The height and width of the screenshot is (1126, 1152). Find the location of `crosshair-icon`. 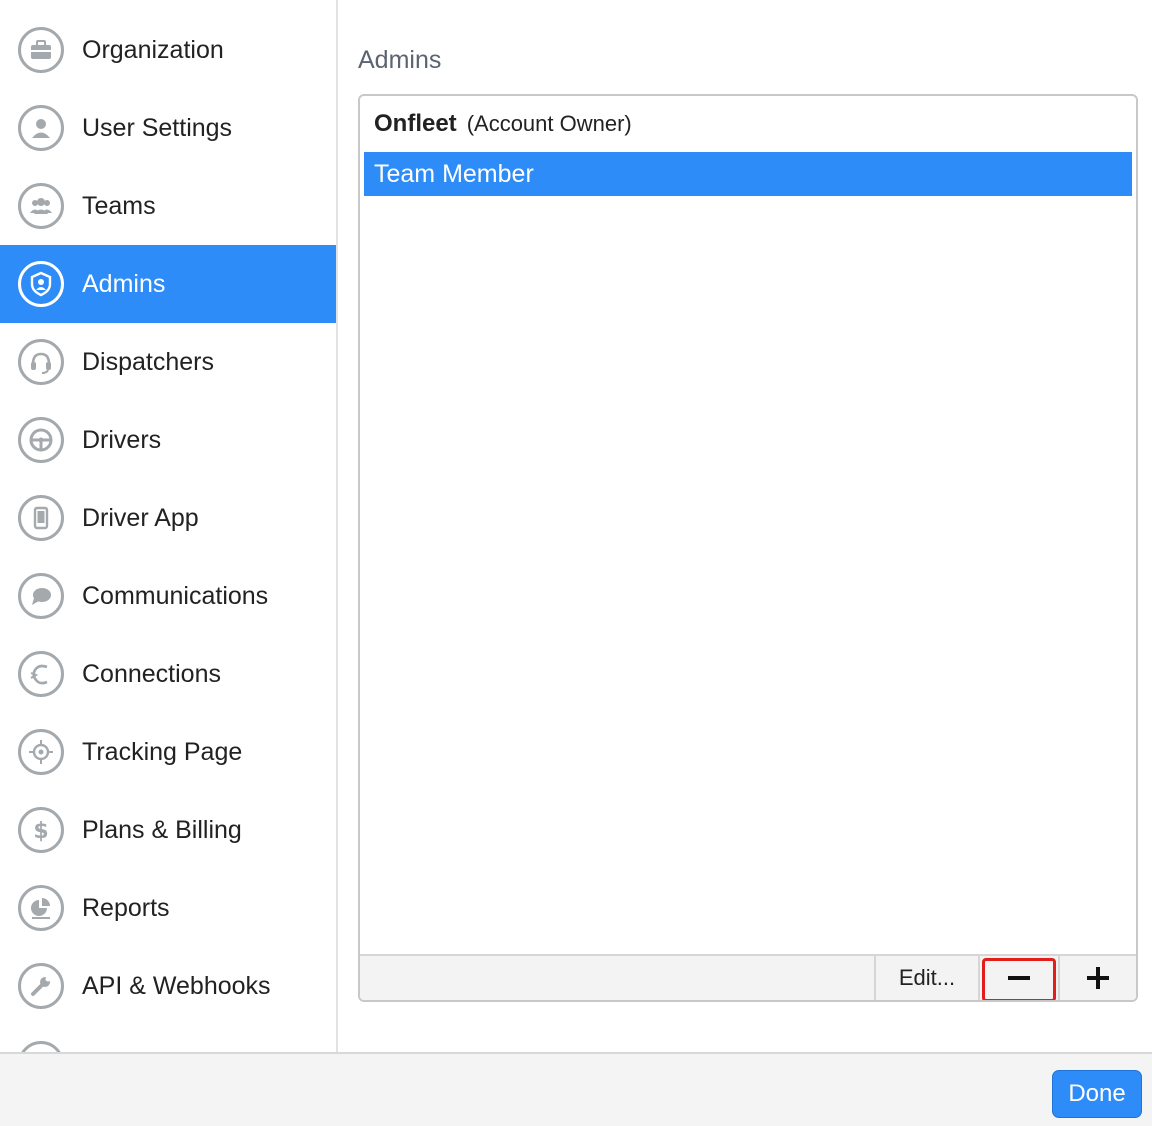

crosshair-icon is located at coordinates (41, 752).